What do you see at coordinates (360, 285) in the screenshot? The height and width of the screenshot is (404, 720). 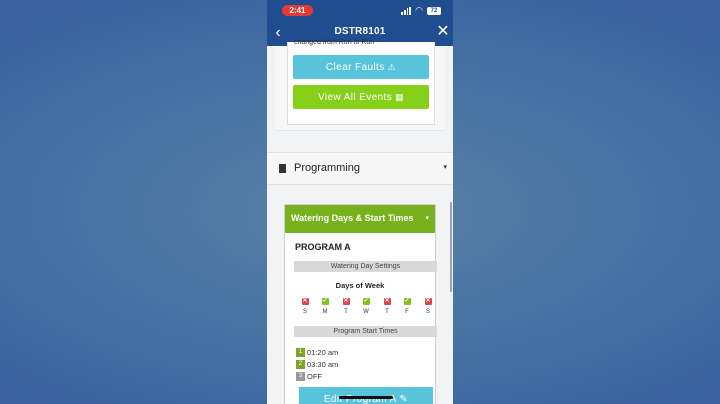 I see `days-of-week-label: Days of Week` at bounding box center [360, 285].